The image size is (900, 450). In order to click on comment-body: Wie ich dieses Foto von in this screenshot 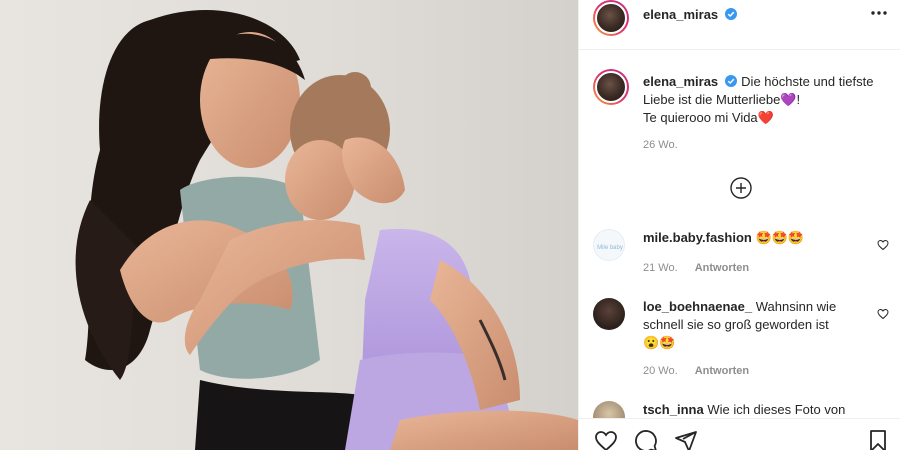, I will do `click(776, 409)`.